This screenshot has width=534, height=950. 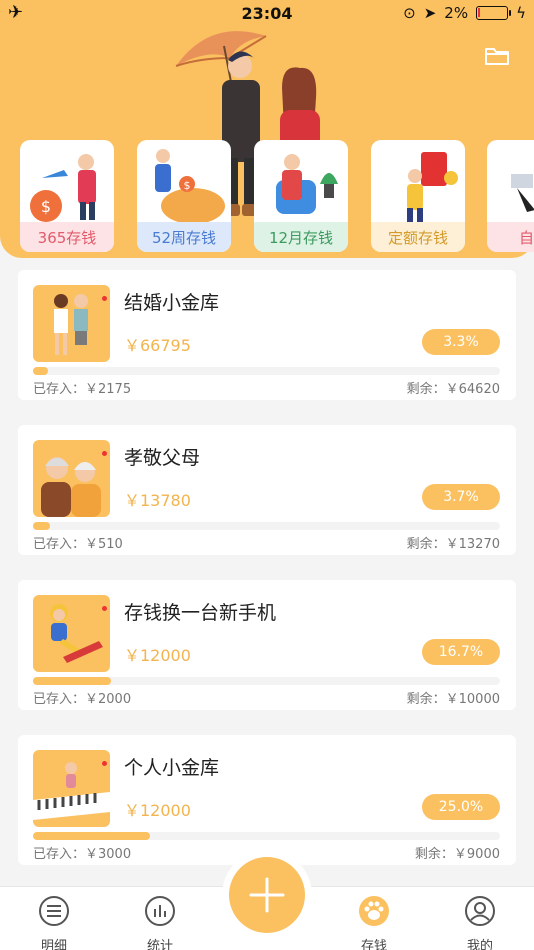 What do you see at coordinates (162, 458) in the screenshot?
I see `goal-name: 孝敬父母` at bounding box center [162, 458].